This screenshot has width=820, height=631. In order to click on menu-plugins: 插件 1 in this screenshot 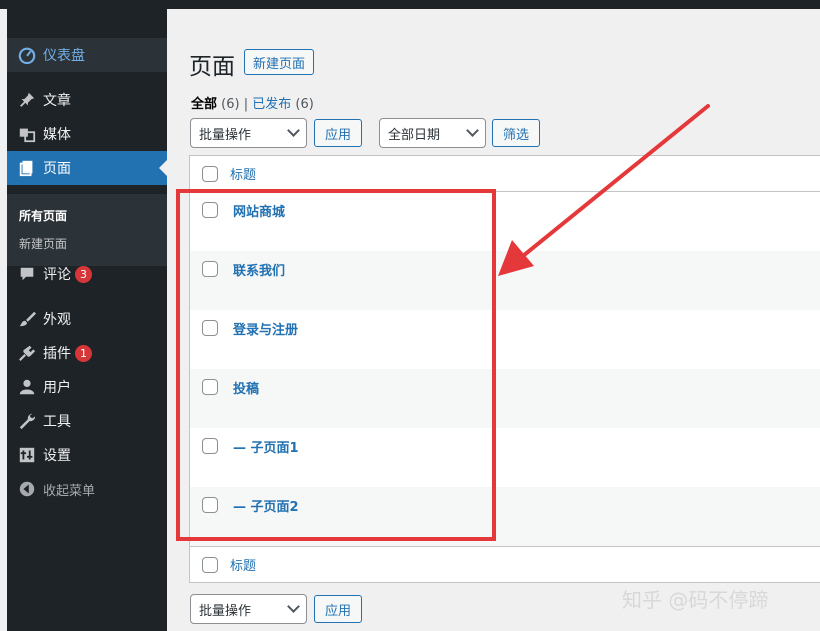, I will do `click(87, 353)`.